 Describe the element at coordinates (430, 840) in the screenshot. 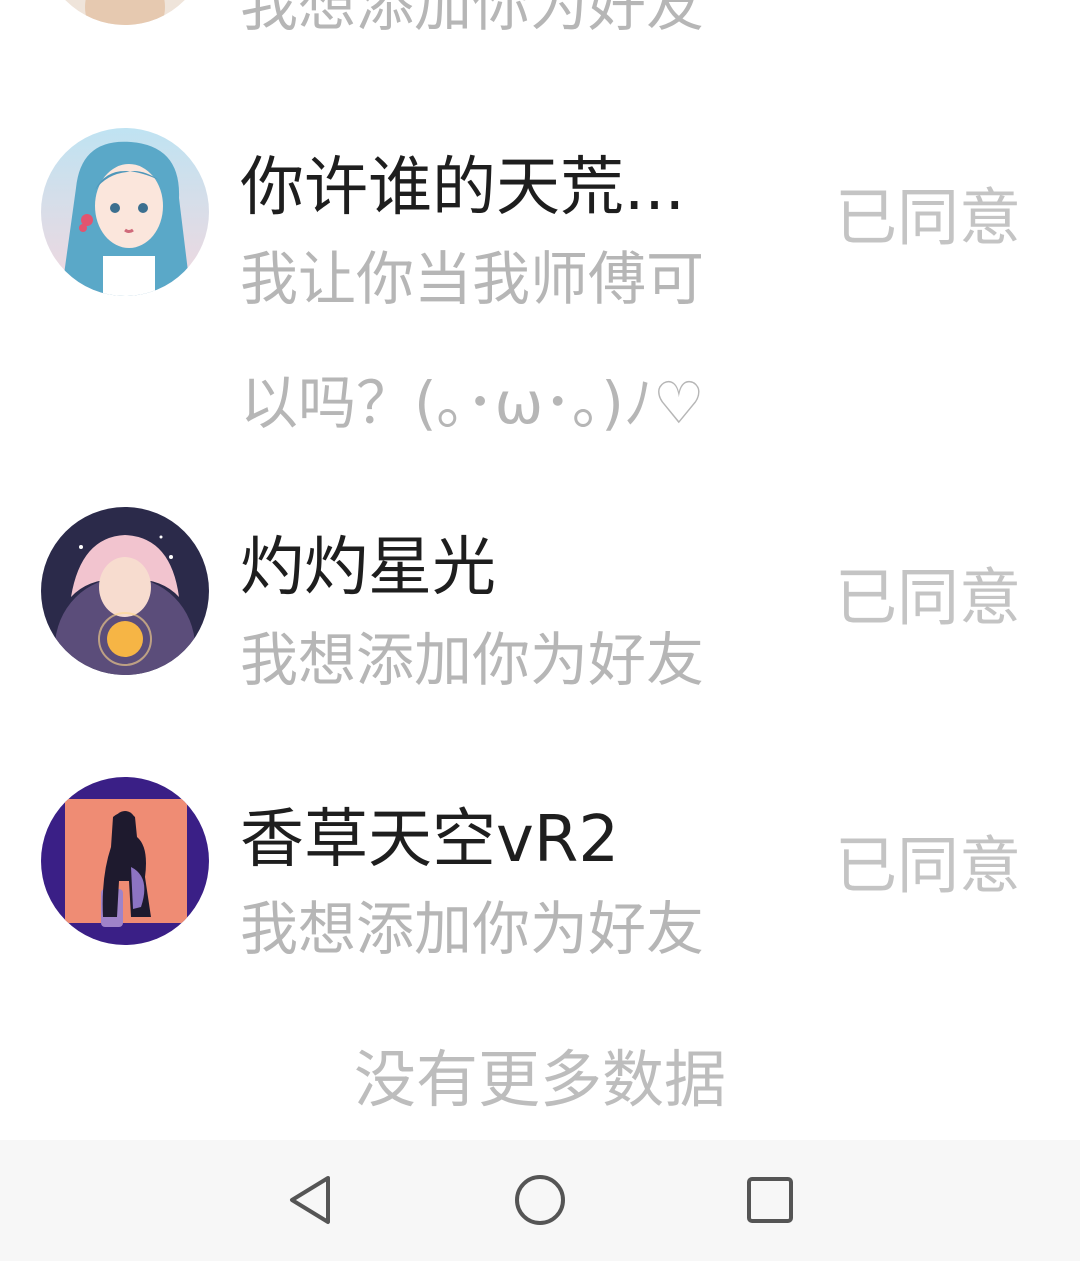

I see `requester-name: 香草天空vR2` at that location.